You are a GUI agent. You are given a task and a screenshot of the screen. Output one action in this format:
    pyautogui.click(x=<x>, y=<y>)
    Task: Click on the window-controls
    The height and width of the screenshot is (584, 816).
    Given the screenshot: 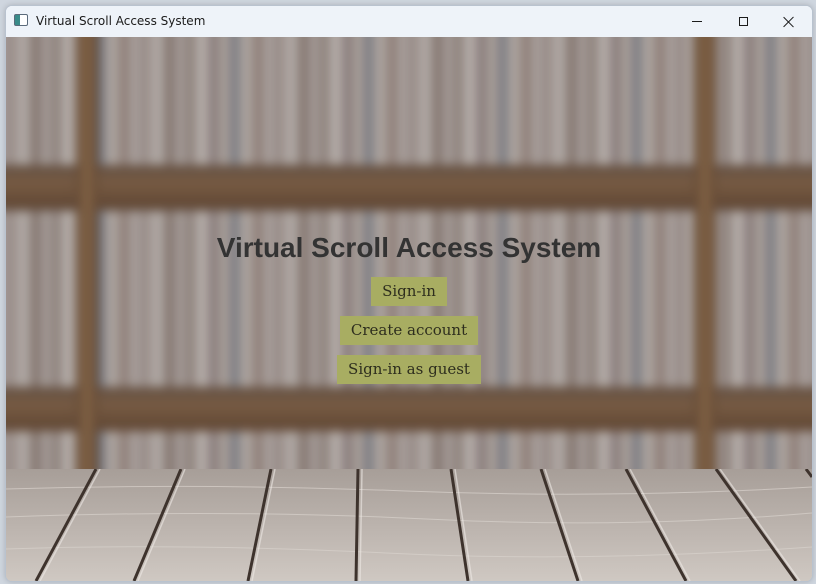 What is the action you would take?
    pyautogui.click(x=743, y=21)
    